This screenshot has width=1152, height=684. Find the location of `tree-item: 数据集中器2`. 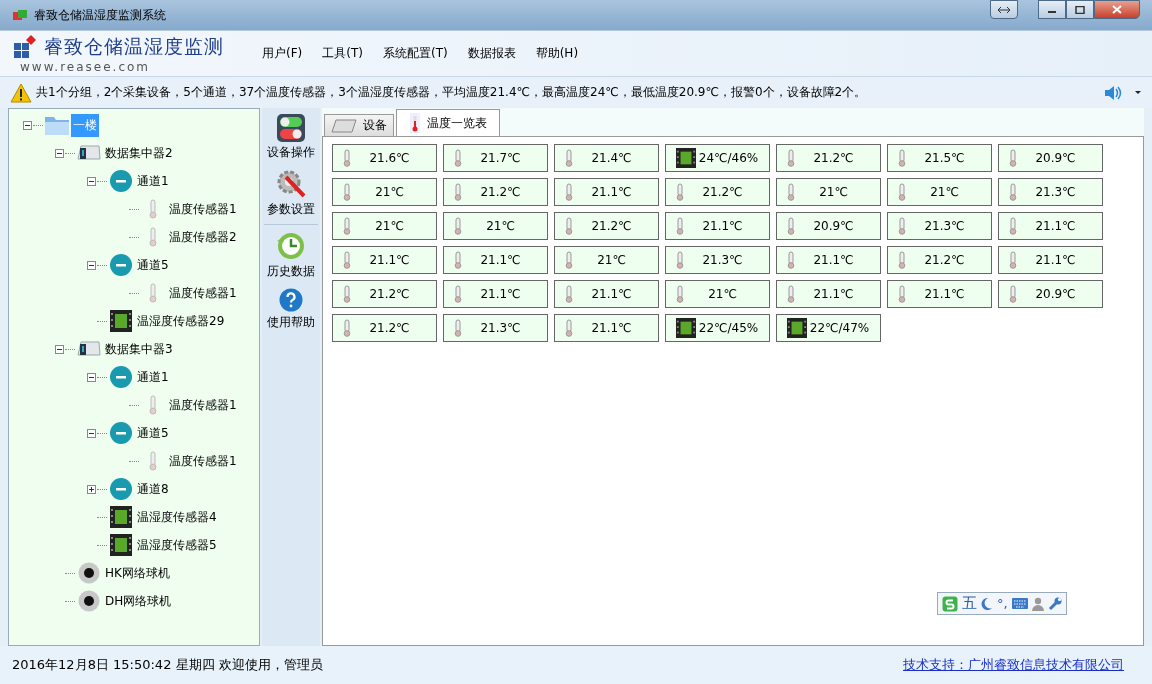

tree-item: 数据集中器2 is located at coordinates (139, 153).